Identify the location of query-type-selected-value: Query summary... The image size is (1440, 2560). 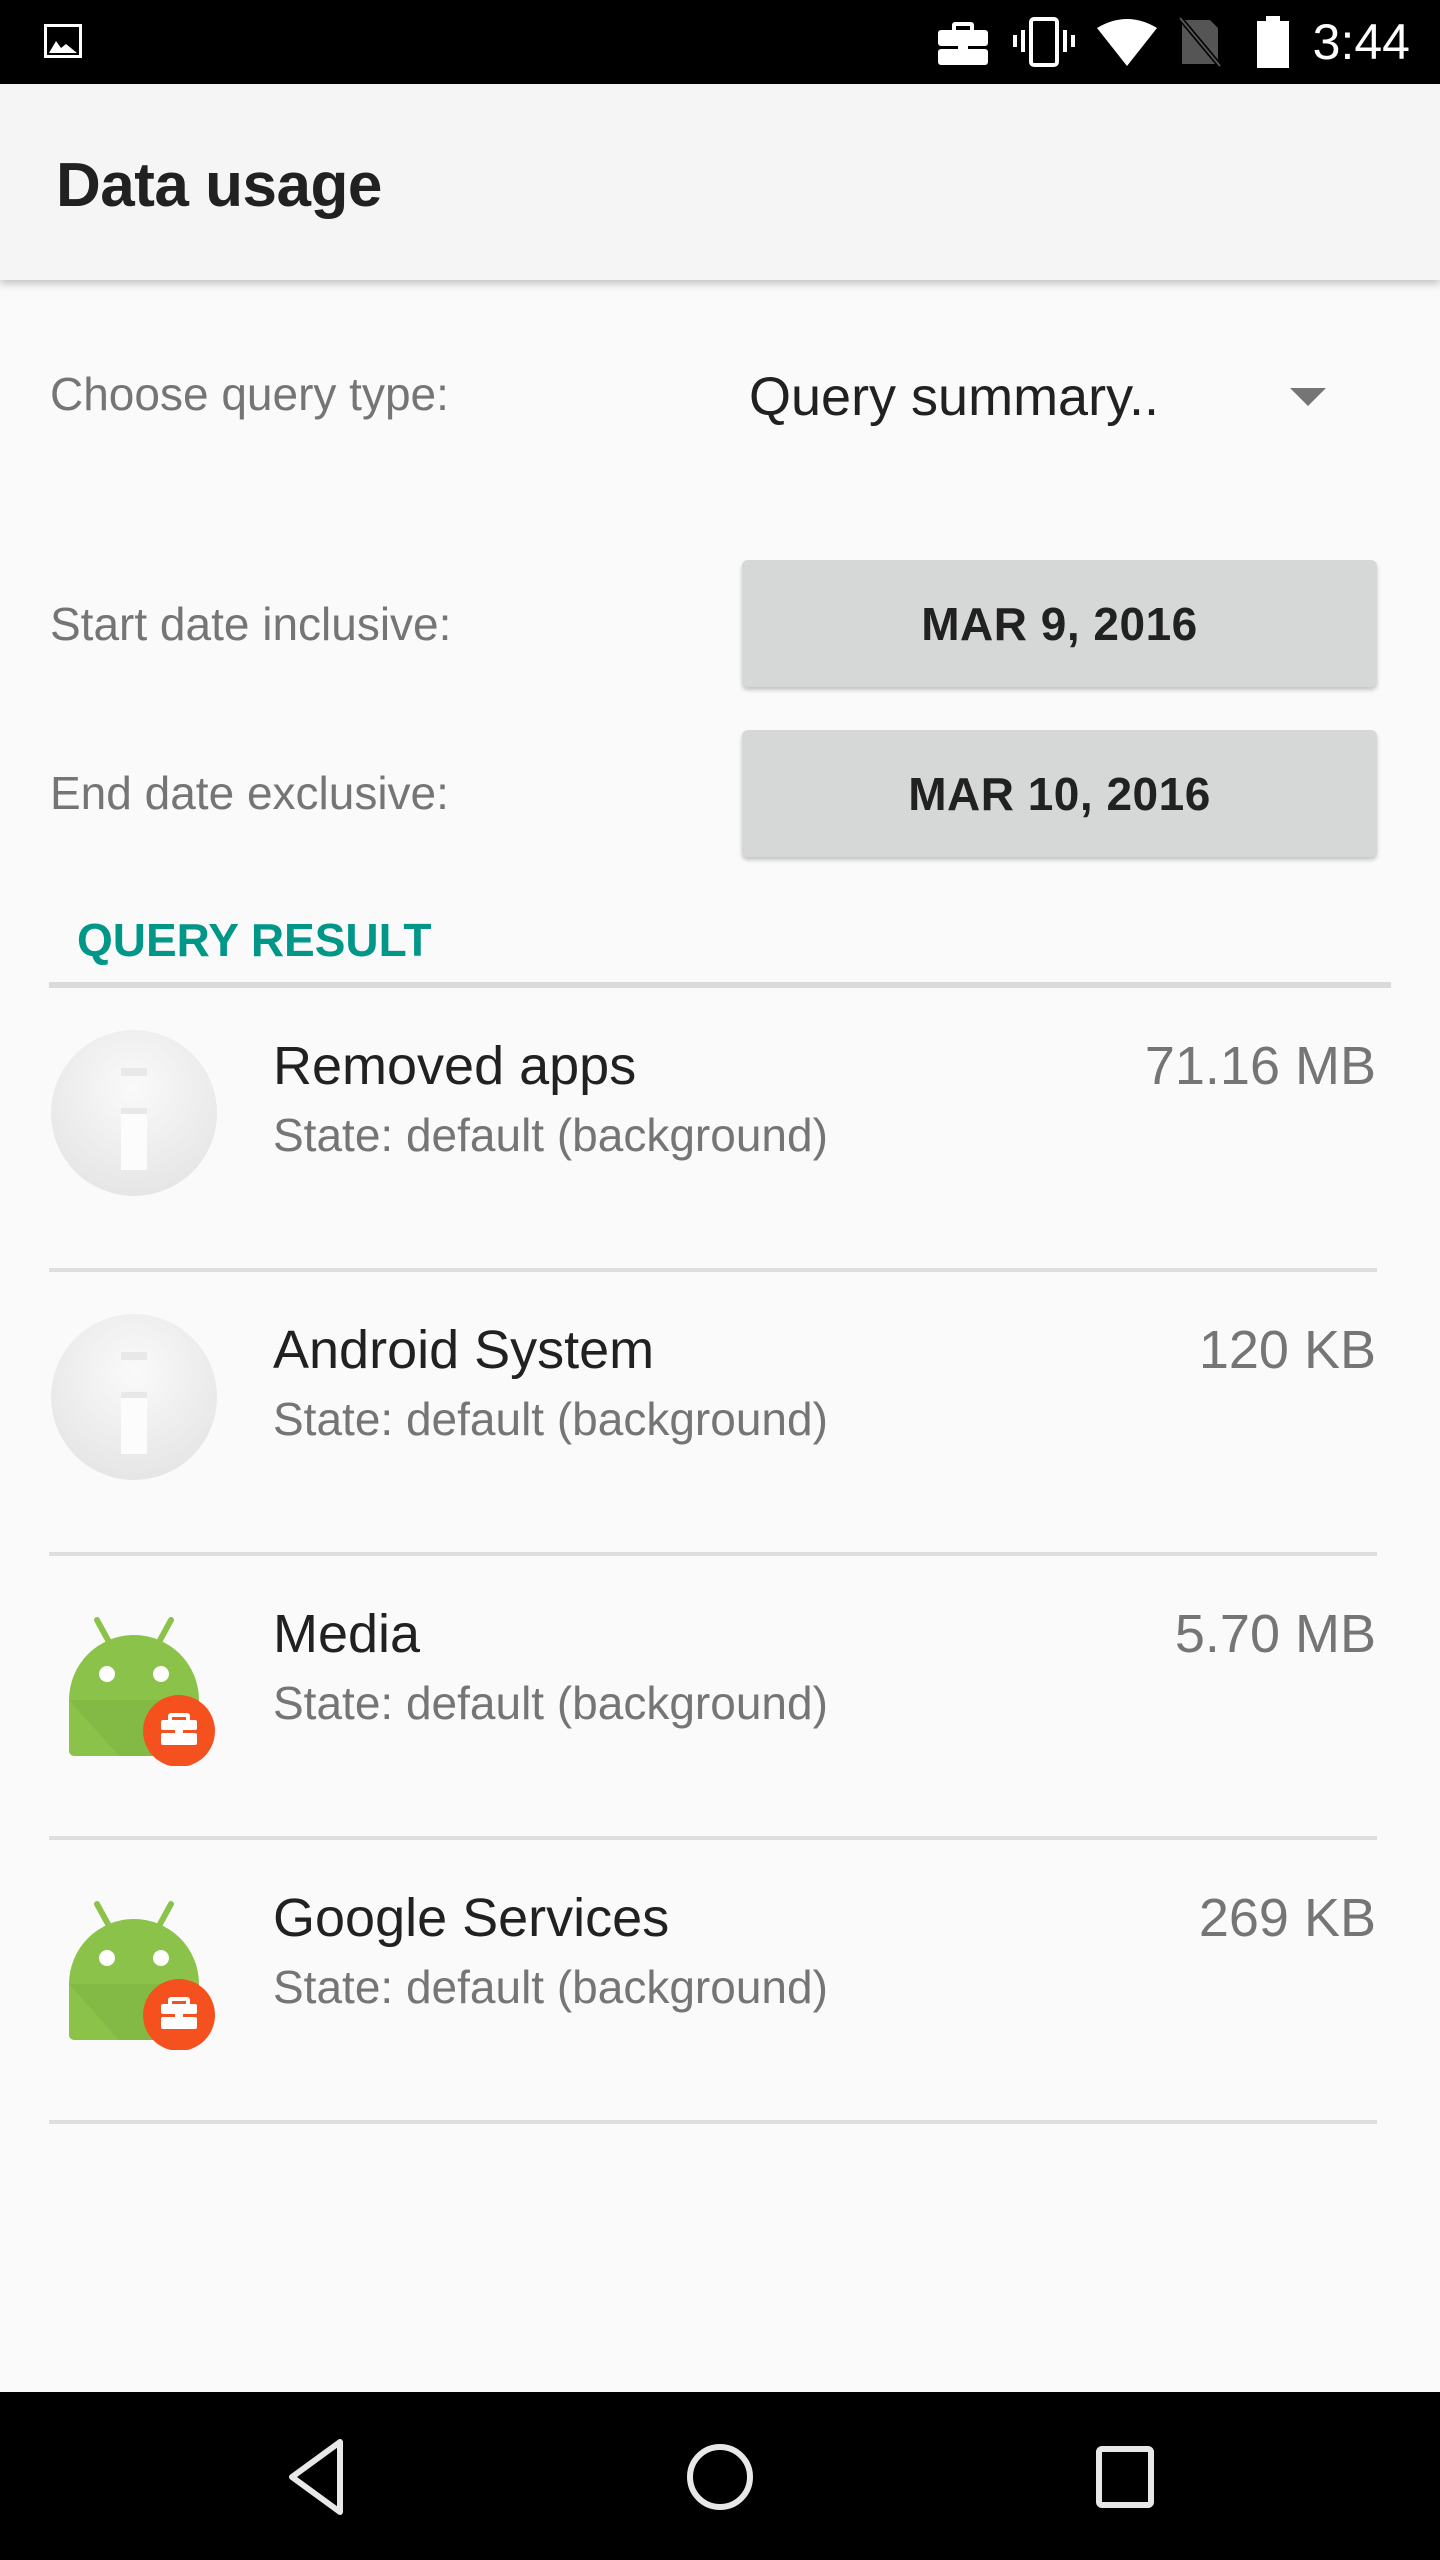
(954, 397).